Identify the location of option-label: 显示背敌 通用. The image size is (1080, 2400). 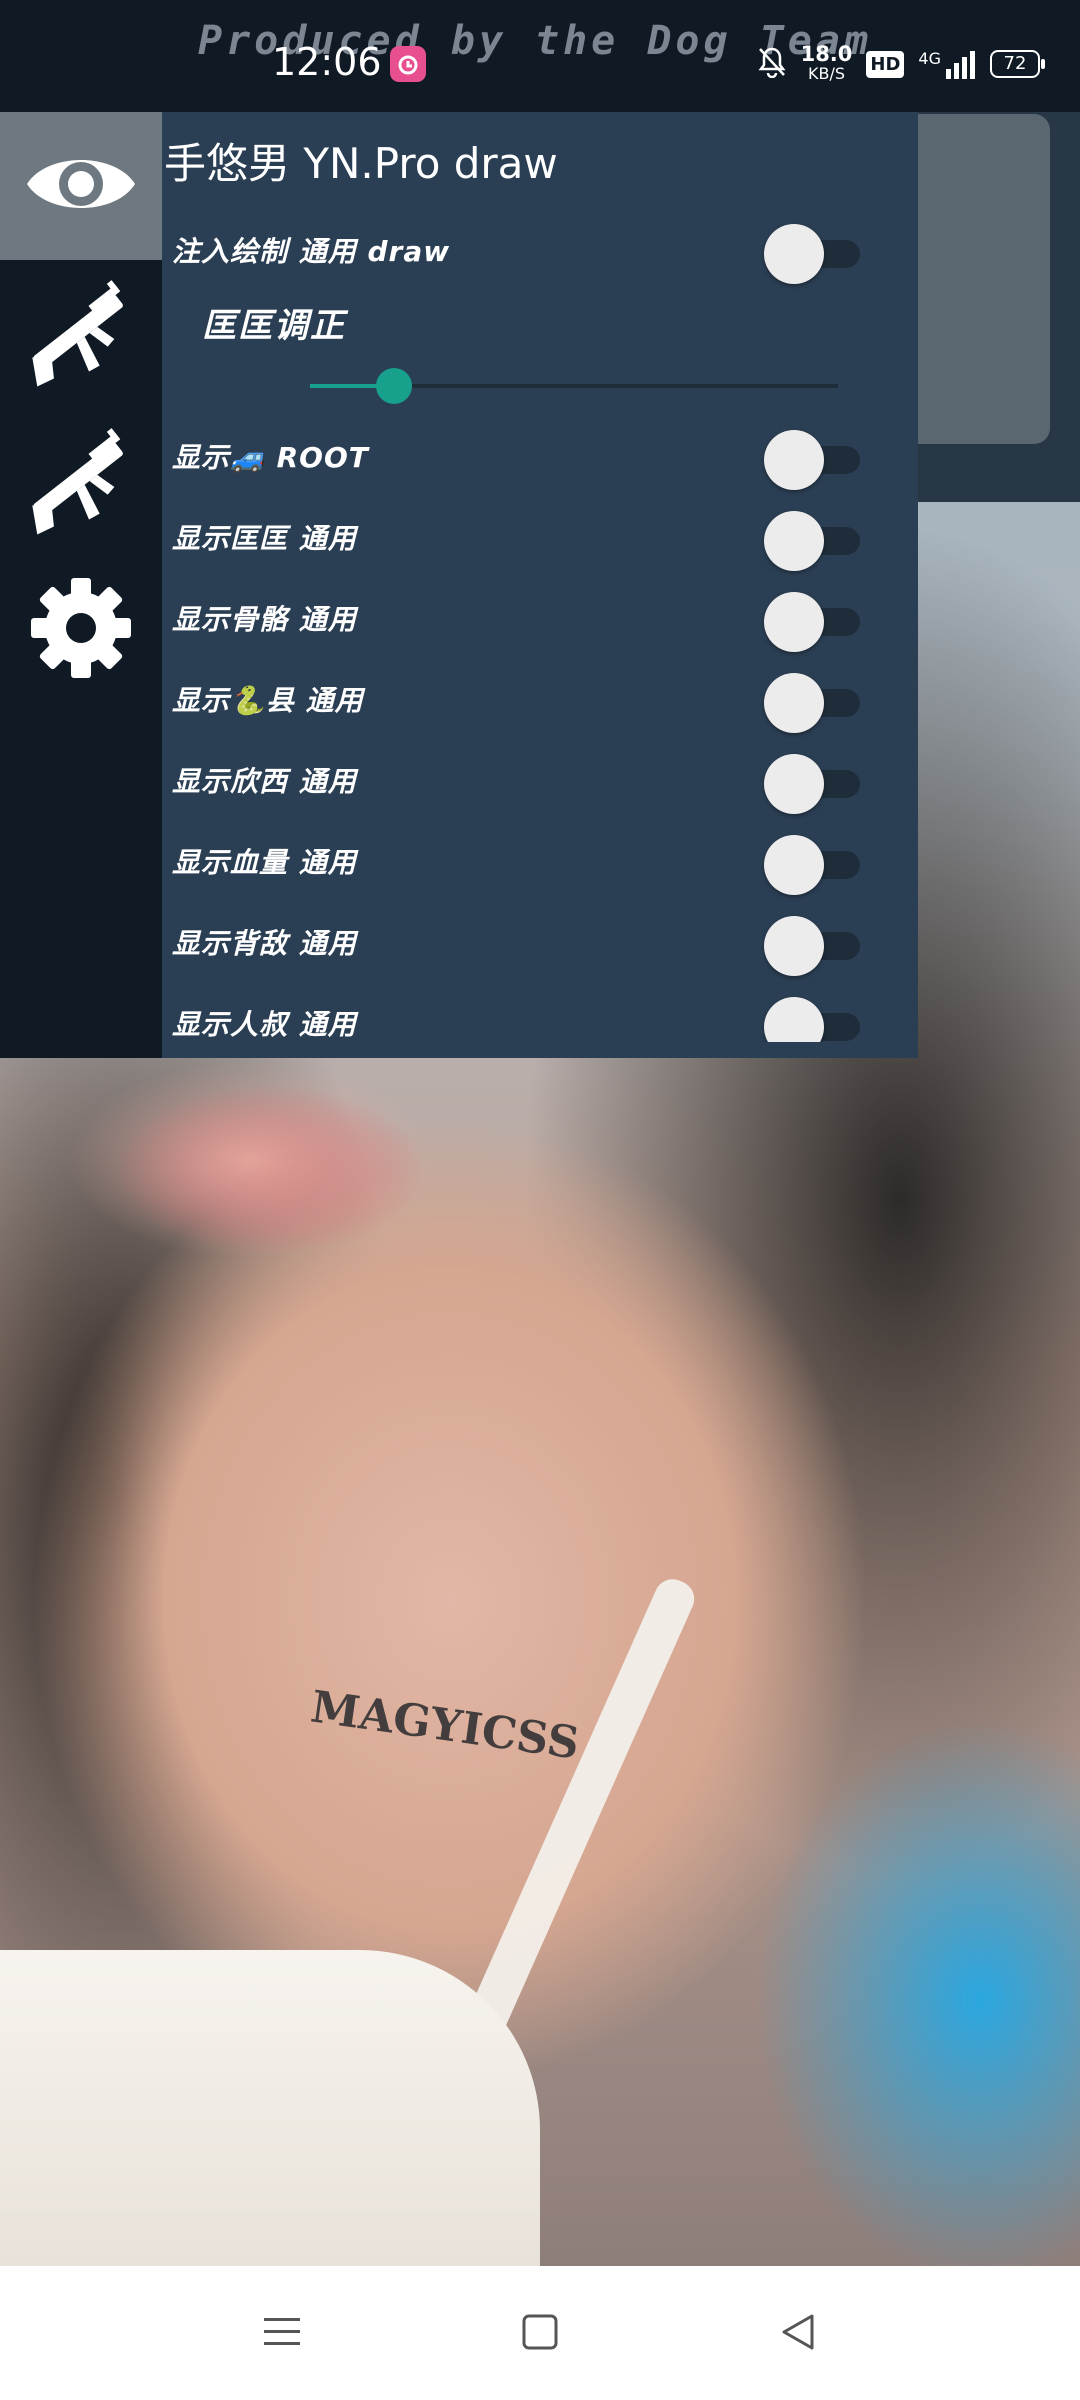
(264, 943).